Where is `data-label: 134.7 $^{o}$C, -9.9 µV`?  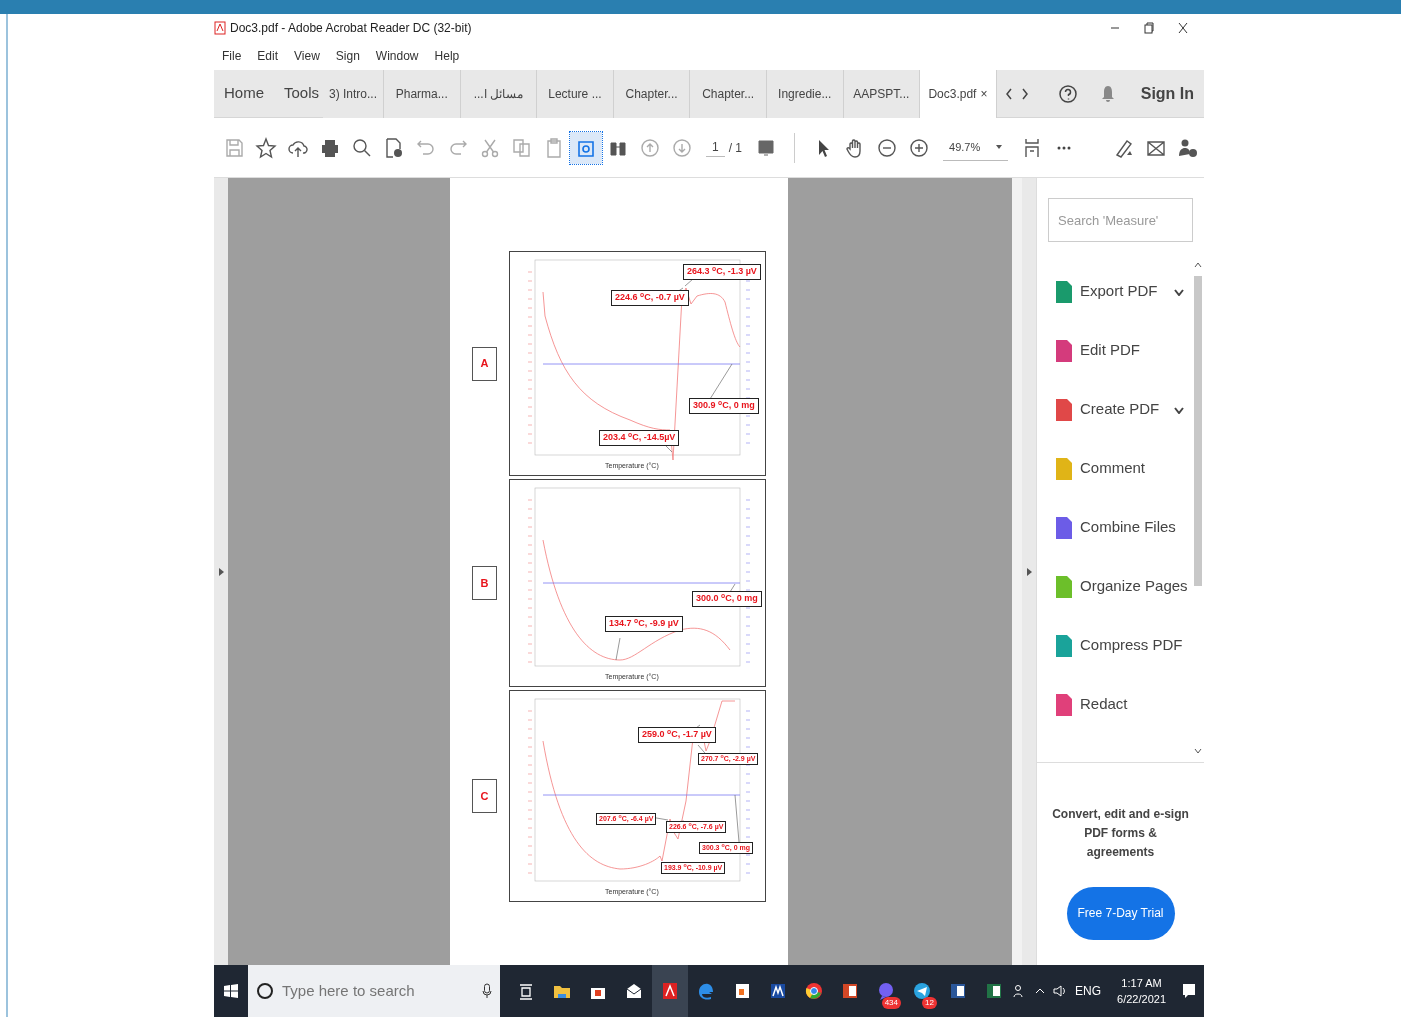 data-label: 134.7 $^{o}$C, -9.9 µV is located at coordinates (644, 624).